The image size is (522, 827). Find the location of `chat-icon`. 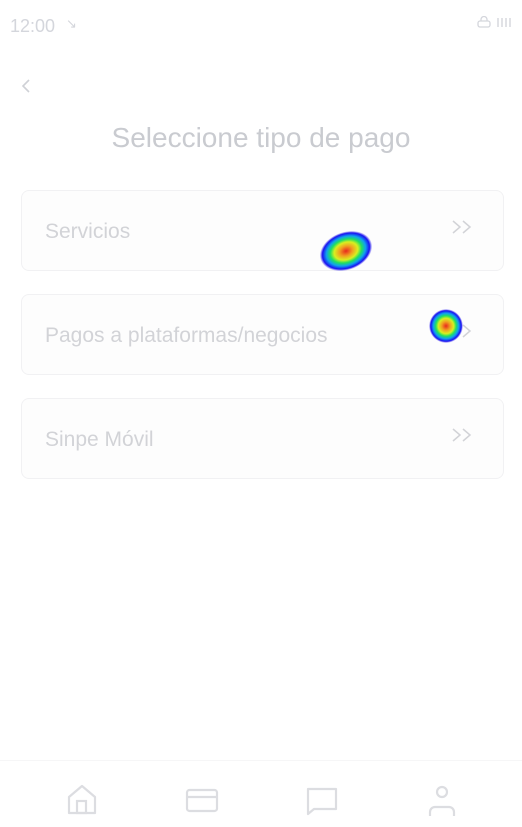

chat-icon is located at coordinates (322, 801).